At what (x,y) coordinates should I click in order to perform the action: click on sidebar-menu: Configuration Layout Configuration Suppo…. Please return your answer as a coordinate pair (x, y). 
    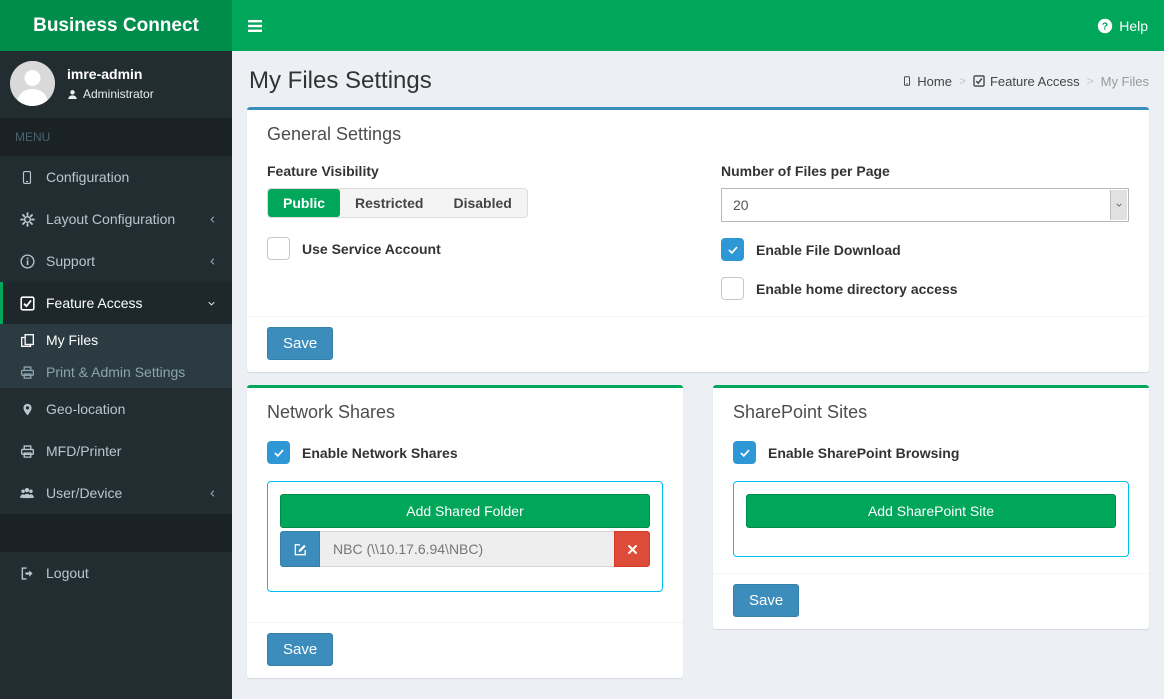
    Looking at the image, I should click on (116, 335).